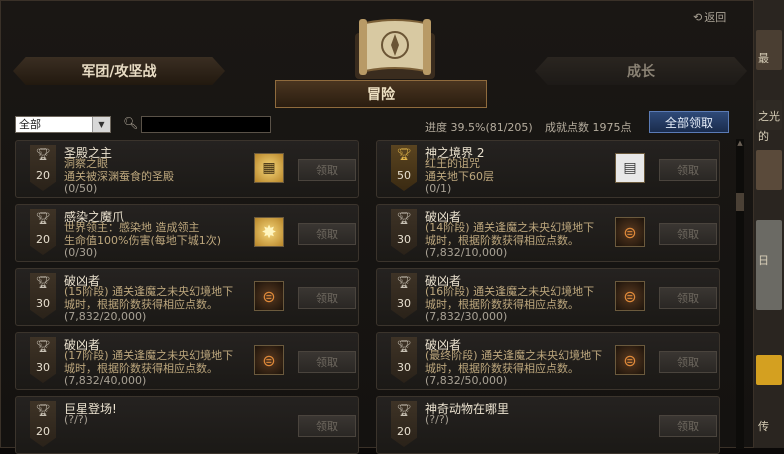  What do you see at coordinates (149, 362) in the screenshot?
I see `achievement-description: (17阶段) 通关逢魔之未央幻境地下 城时，根据阶数获得相应点数。` at bounding box center [149, 362].